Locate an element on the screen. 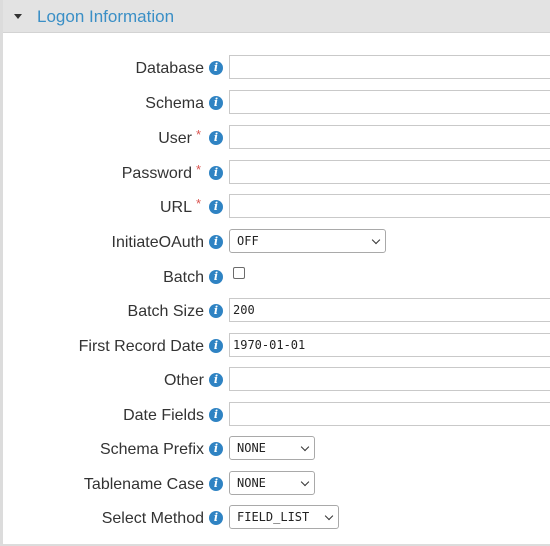 The width and height of the screenshot is (550, 546). tablename-case-value: NONE is located at coordinates (251, 483).